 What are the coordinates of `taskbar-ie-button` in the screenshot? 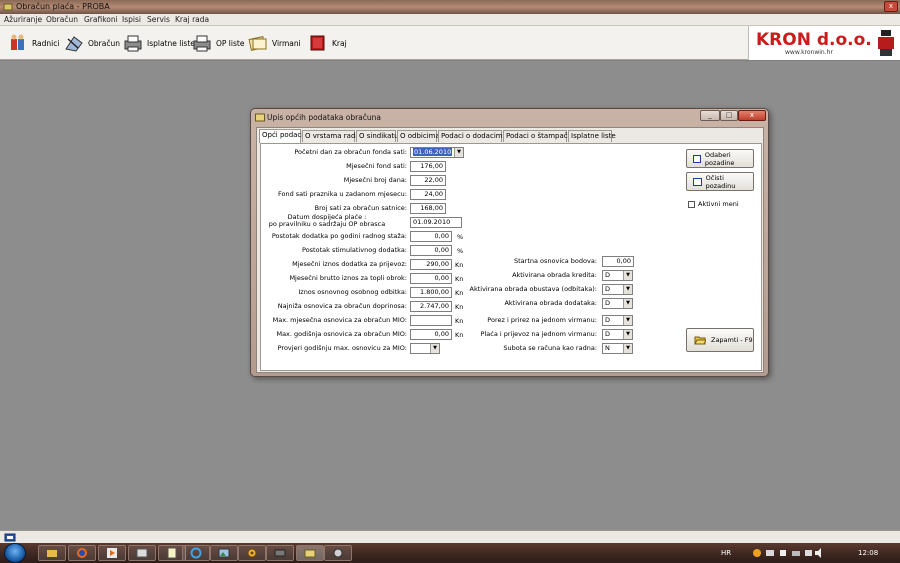 It's located at (196, 553).